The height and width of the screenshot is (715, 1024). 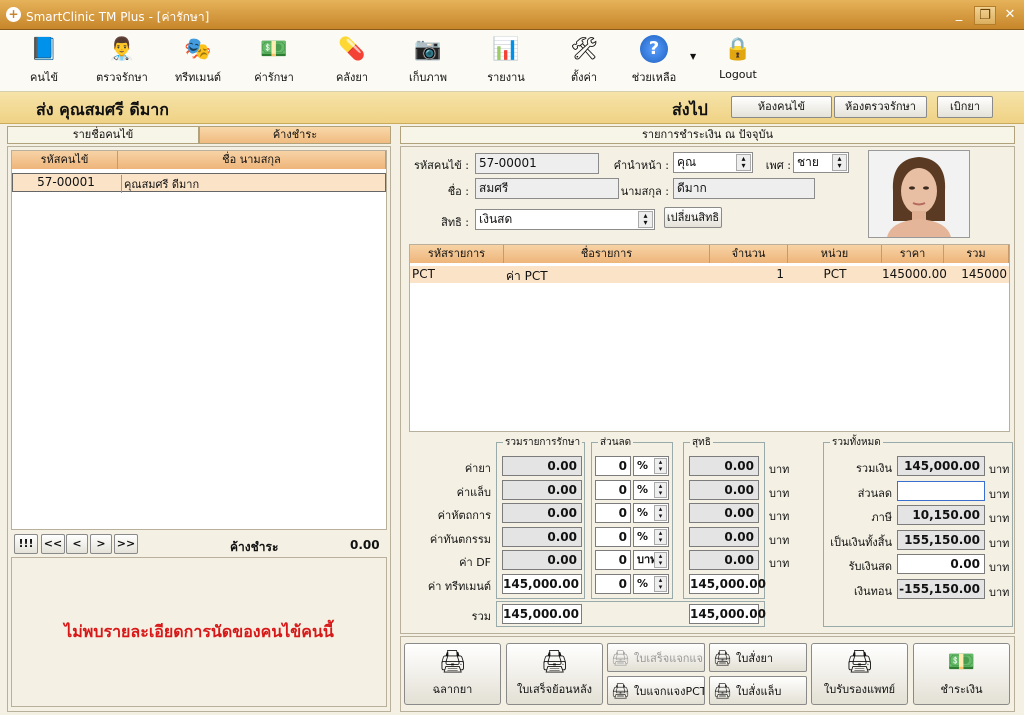 I want to click on col-patient-name: ชื่อ นามสกุล, so click(x=252, y=160).